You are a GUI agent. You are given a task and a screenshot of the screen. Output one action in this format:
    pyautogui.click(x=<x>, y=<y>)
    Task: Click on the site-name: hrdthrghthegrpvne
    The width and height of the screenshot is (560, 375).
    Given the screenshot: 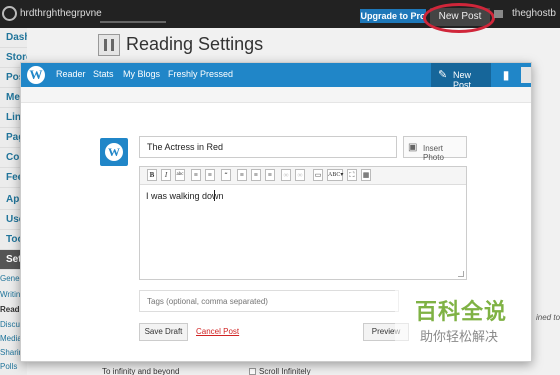 What is the action you would take?
    pyautogui.click(x=61, y=13)
    